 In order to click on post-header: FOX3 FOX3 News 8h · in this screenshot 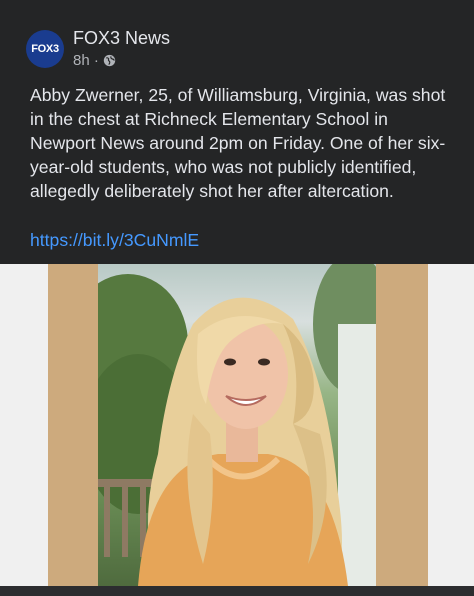, I will do `click(236, 48)`.